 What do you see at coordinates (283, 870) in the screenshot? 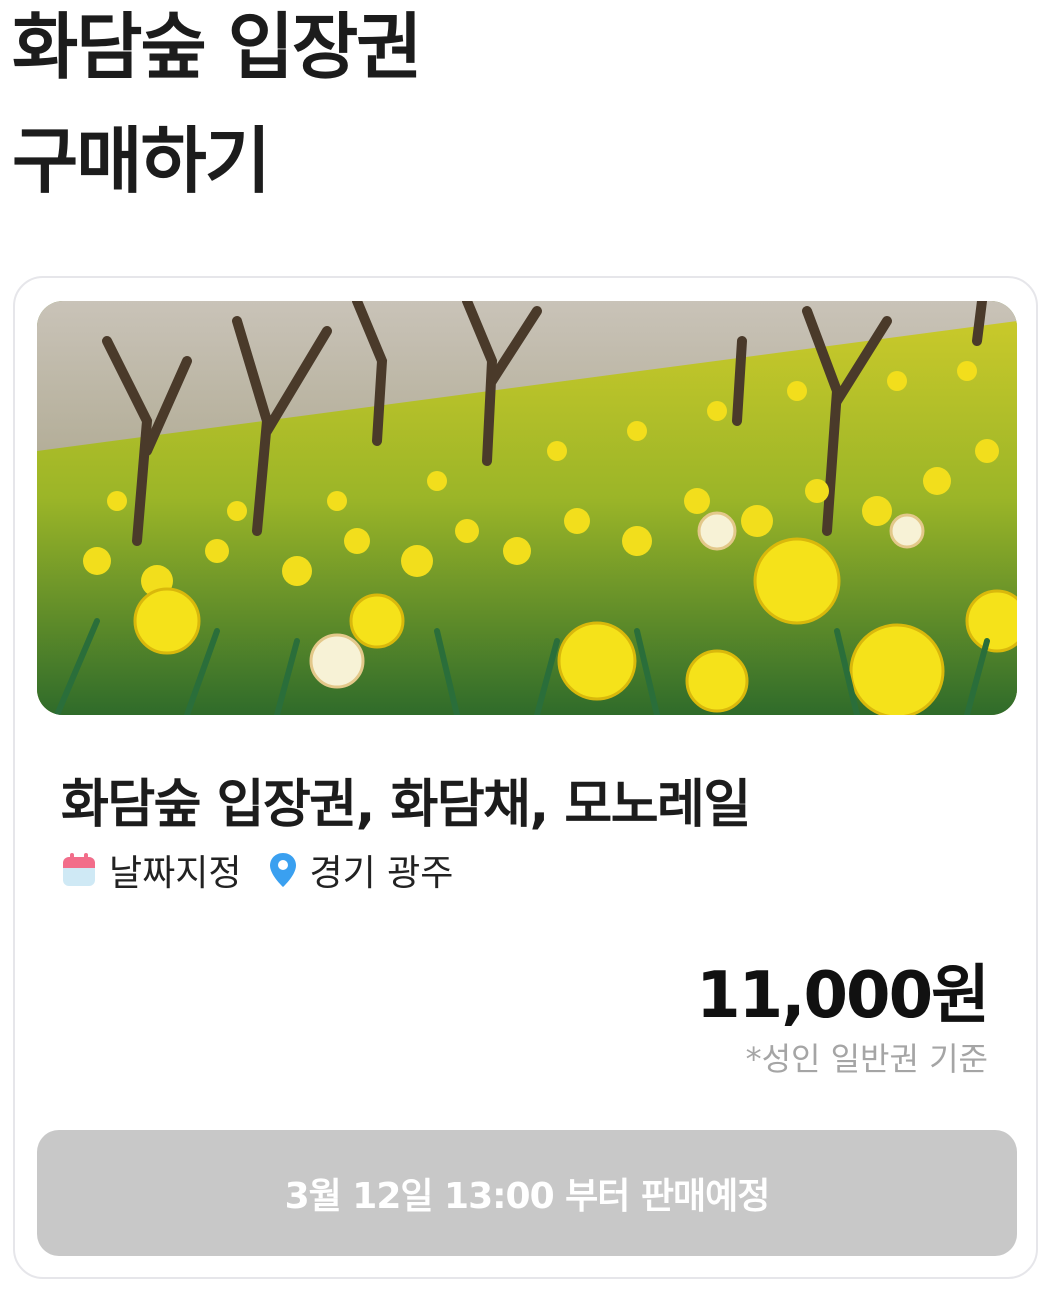
I see `map-pin-icon` at bounding box center [283, 870].